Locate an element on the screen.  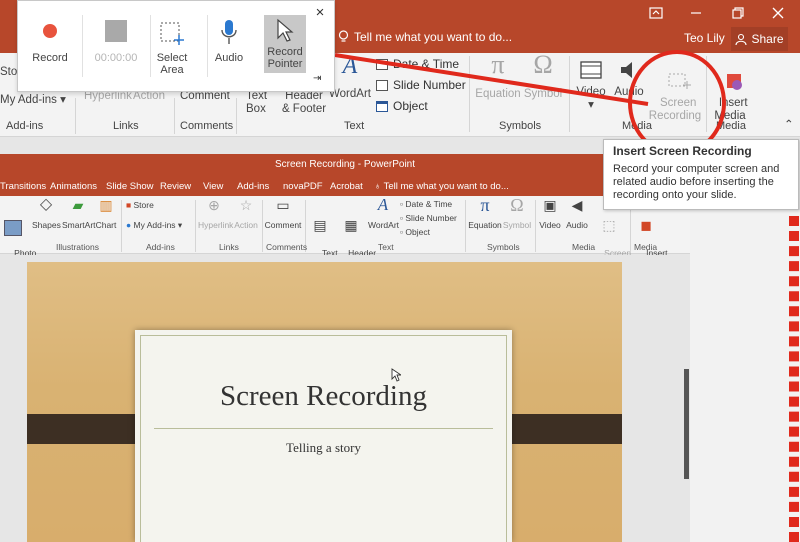
inner-group-addins: Add-ins is located at coordinates (160, 247).